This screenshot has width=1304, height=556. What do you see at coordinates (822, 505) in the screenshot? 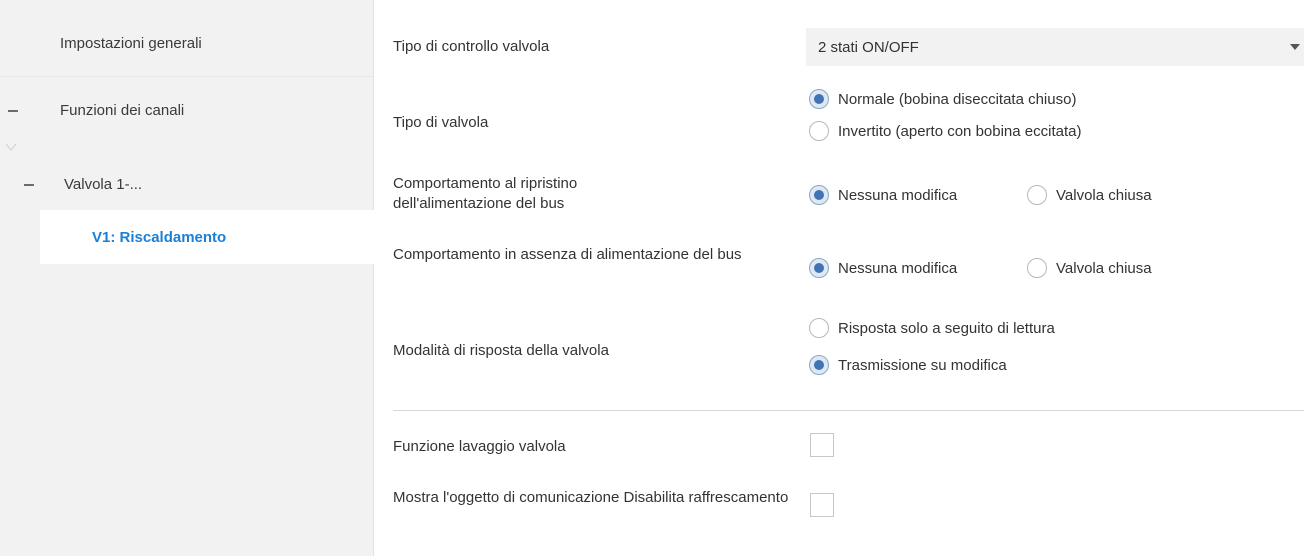
I see `show-disable-cooling-checkbox` at bounding box center [822, 505].